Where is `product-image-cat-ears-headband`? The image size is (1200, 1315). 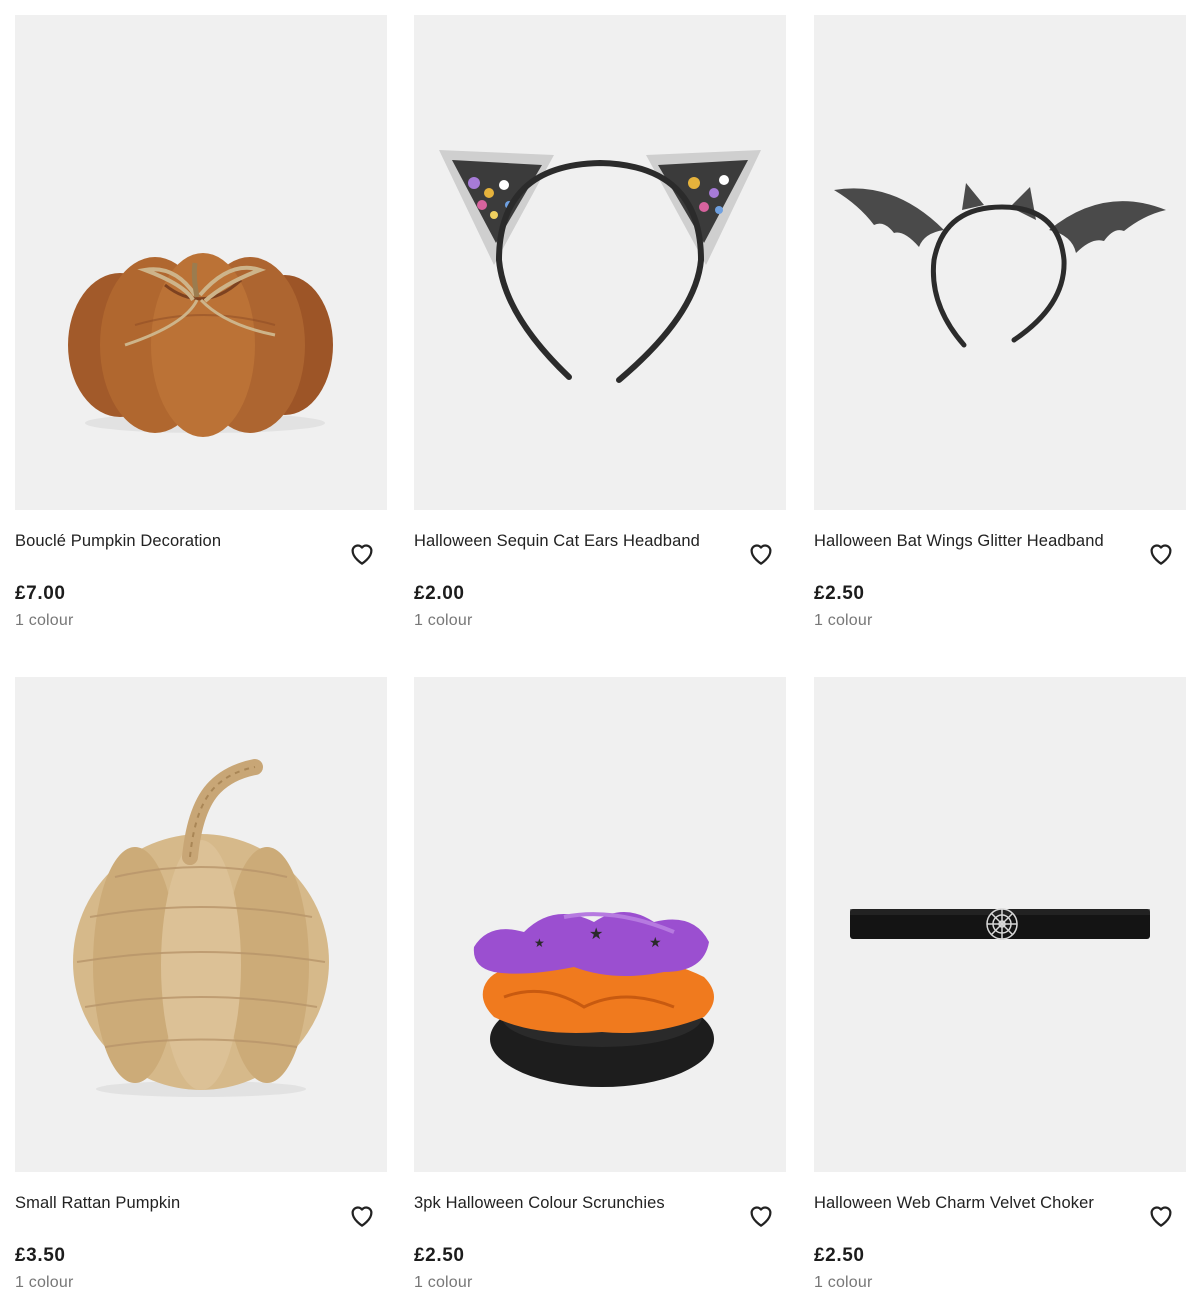
product-image-cat-ears-headband is located at coordinates (600, 262).